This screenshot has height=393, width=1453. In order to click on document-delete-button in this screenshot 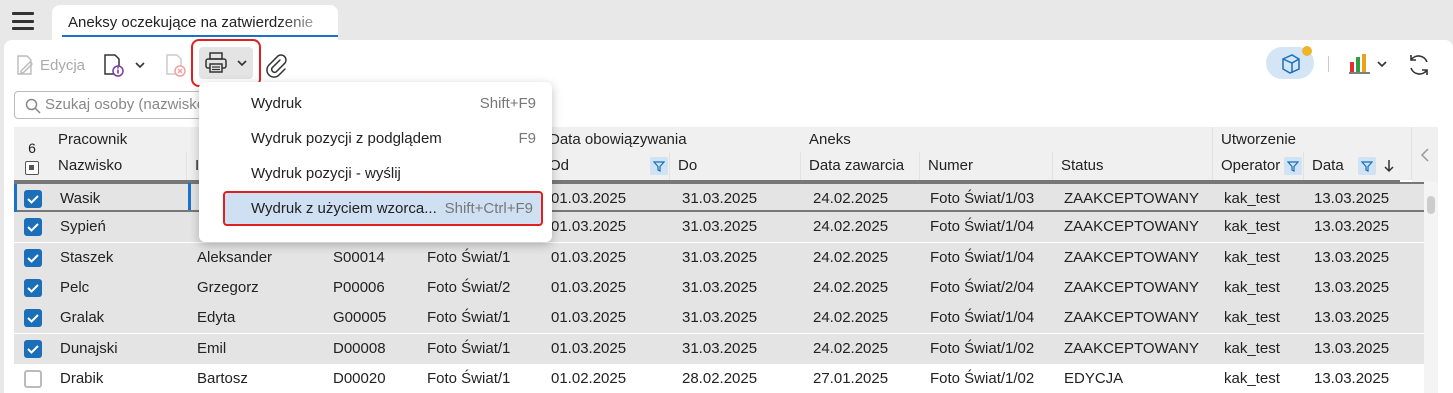, I will do `click(176, 65)`.